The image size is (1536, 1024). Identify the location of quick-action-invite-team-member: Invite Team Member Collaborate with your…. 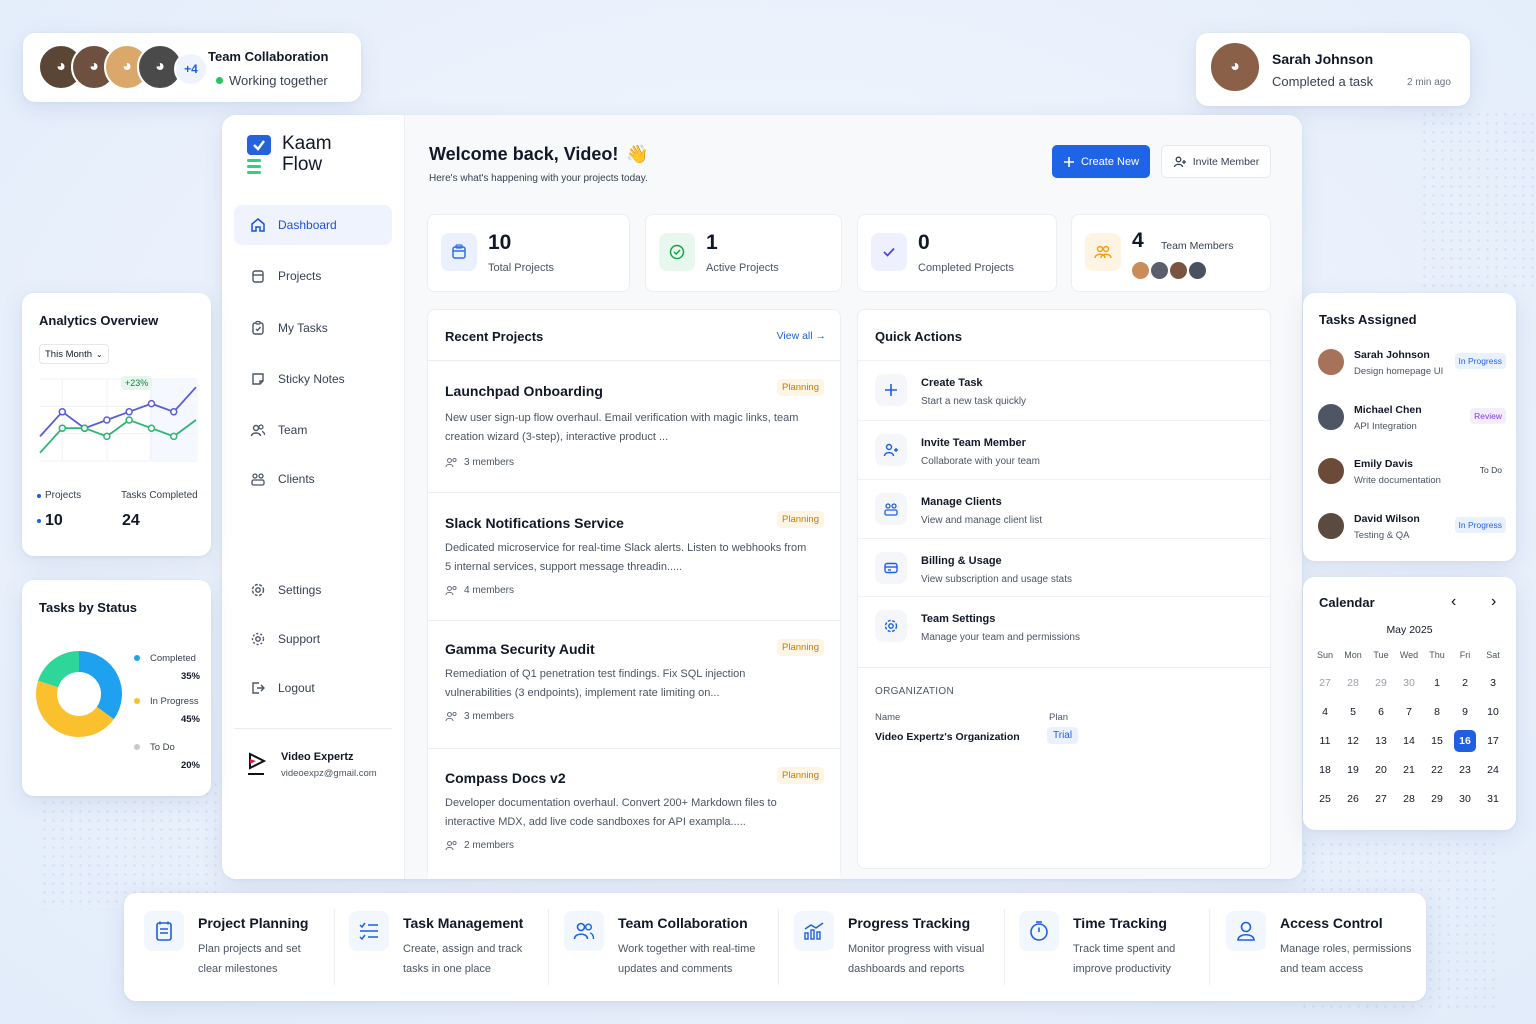
(1064, 449).